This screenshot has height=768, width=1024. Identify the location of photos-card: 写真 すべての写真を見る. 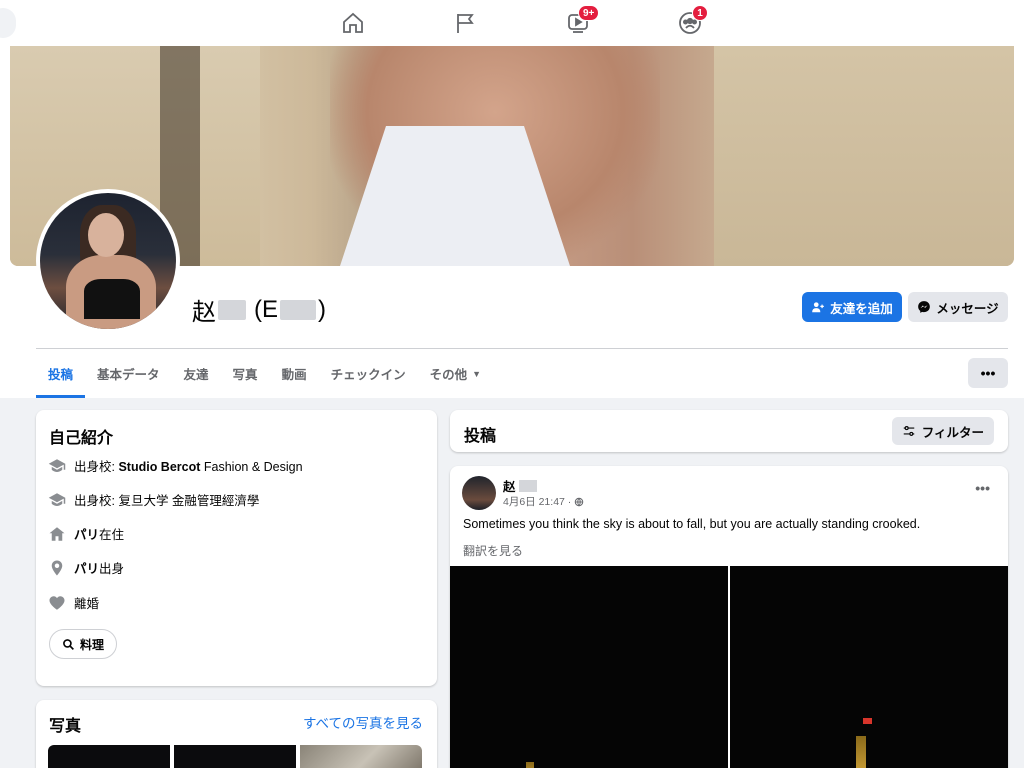
(236, 734).